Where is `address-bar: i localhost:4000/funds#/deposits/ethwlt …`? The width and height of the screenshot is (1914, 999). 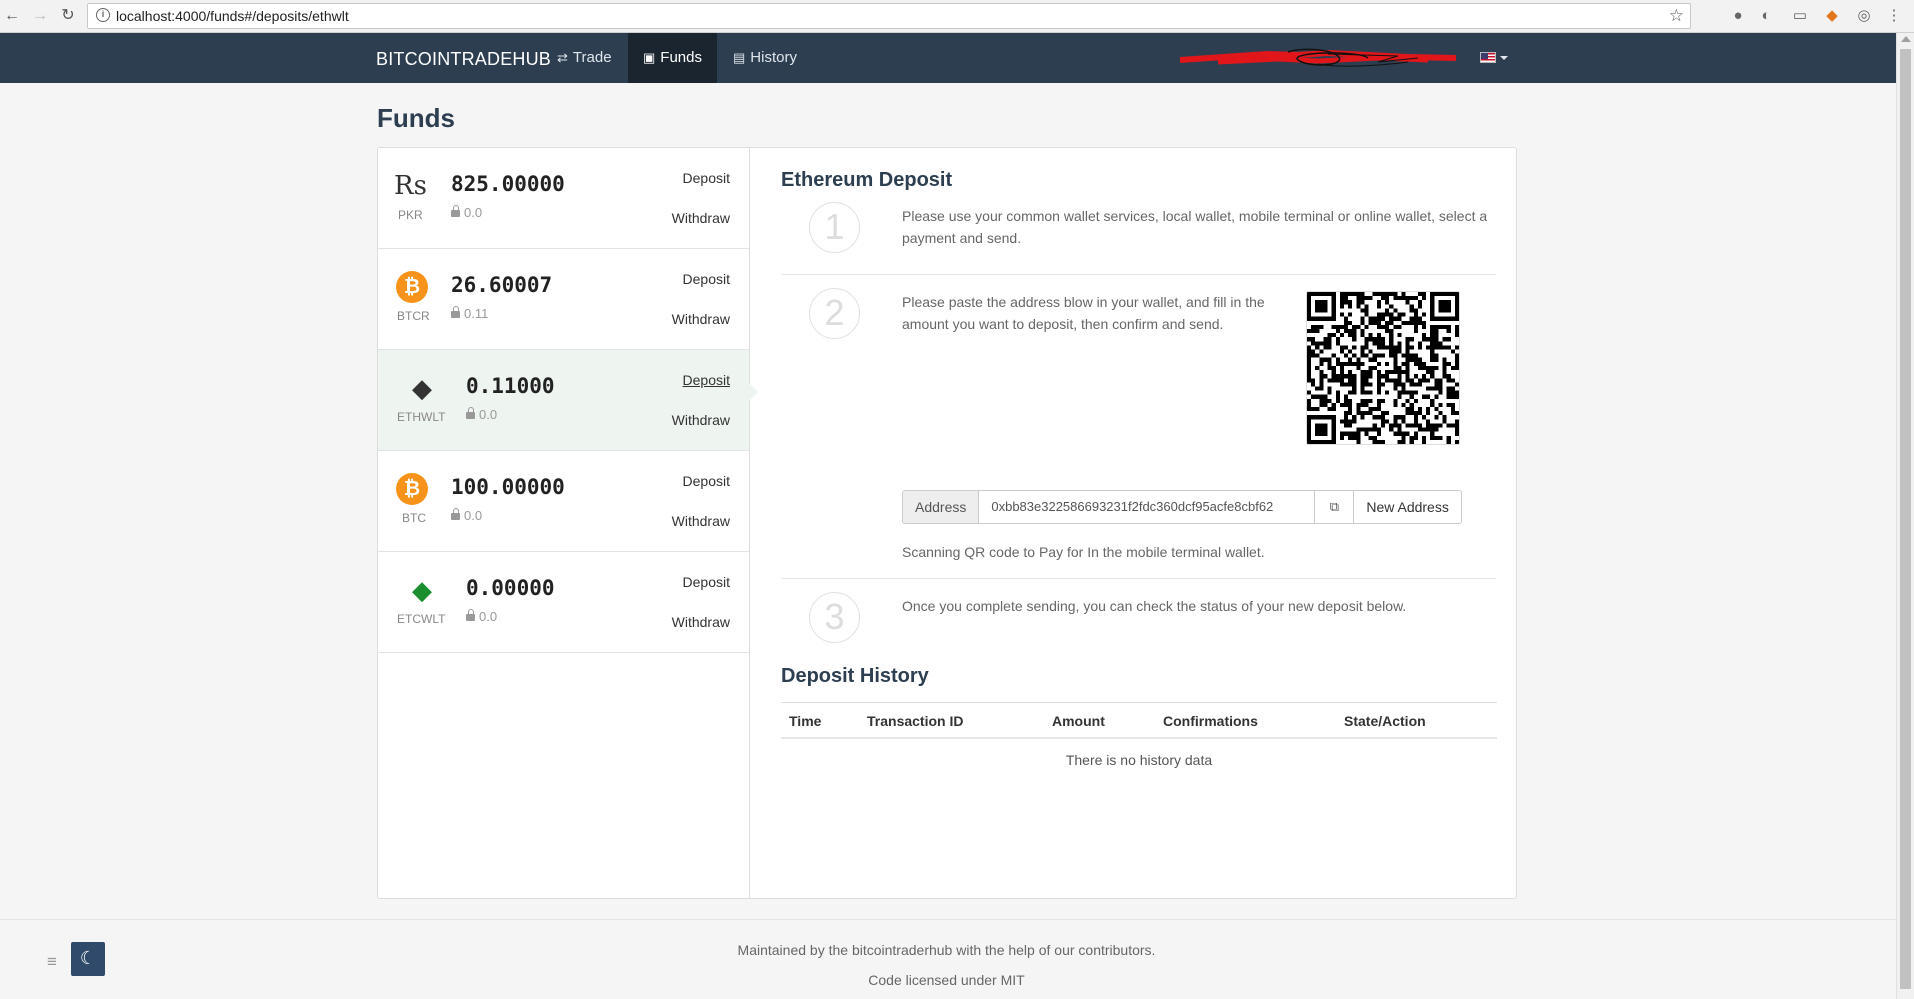
address-bar: i localhost:4000/funds#/deposits/ethwlt … is located at coordinates (889, 16).